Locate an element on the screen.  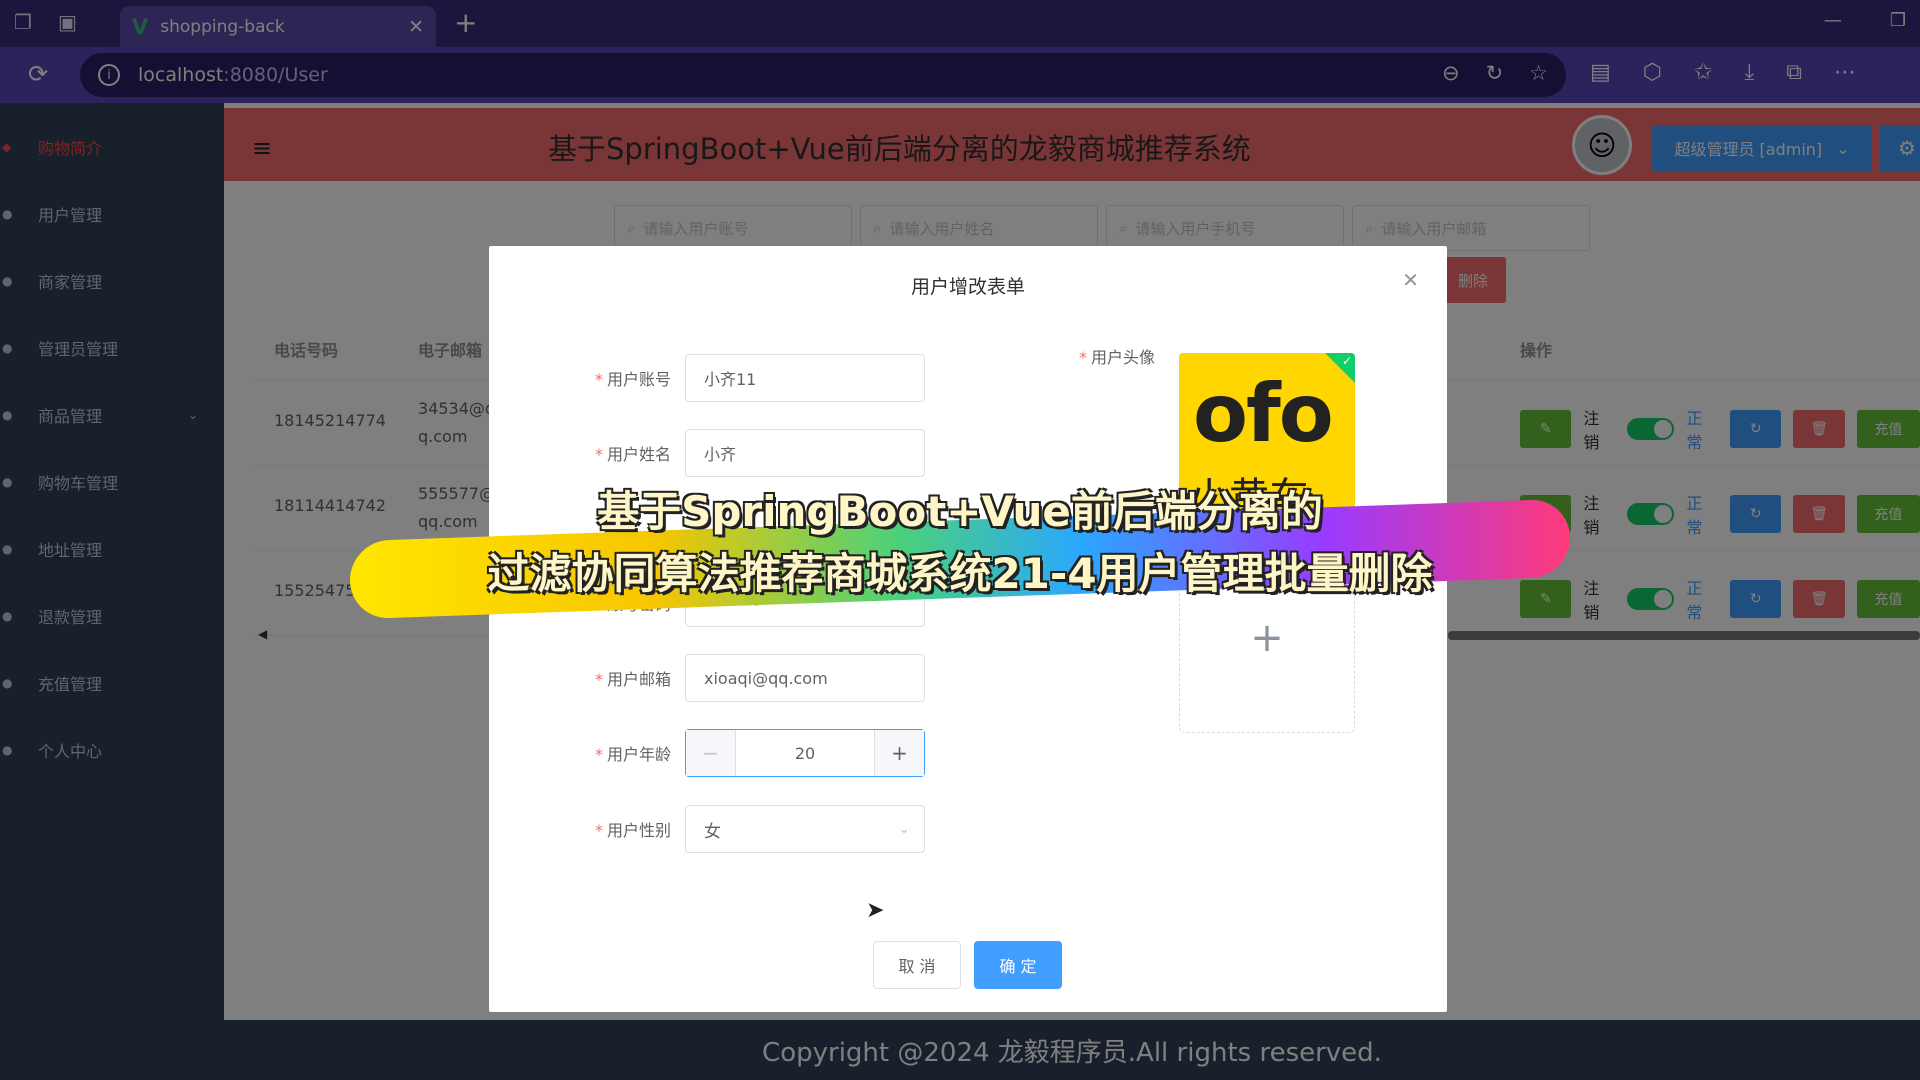
age-value: 20 is located at coordinates (805, 753).